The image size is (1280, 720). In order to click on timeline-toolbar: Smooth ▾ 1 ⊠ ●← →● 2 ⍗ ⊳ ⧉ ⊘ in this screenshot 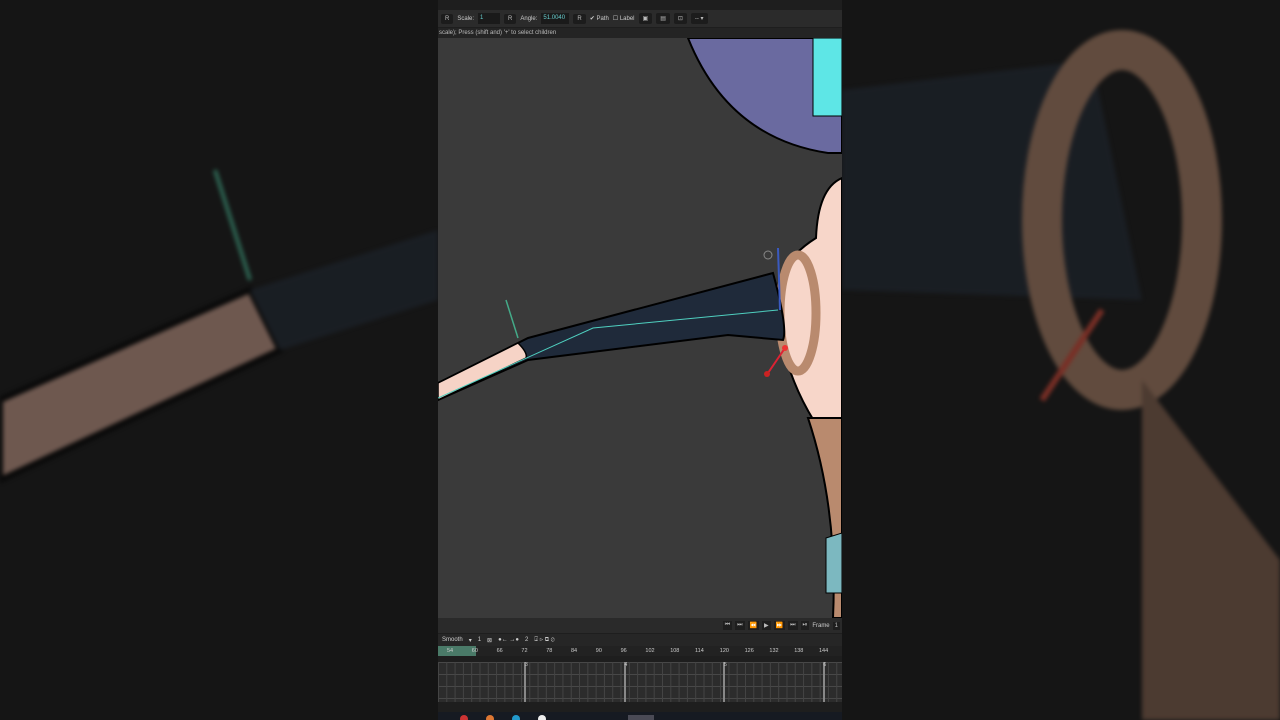, I will do `click(640, 640)`.